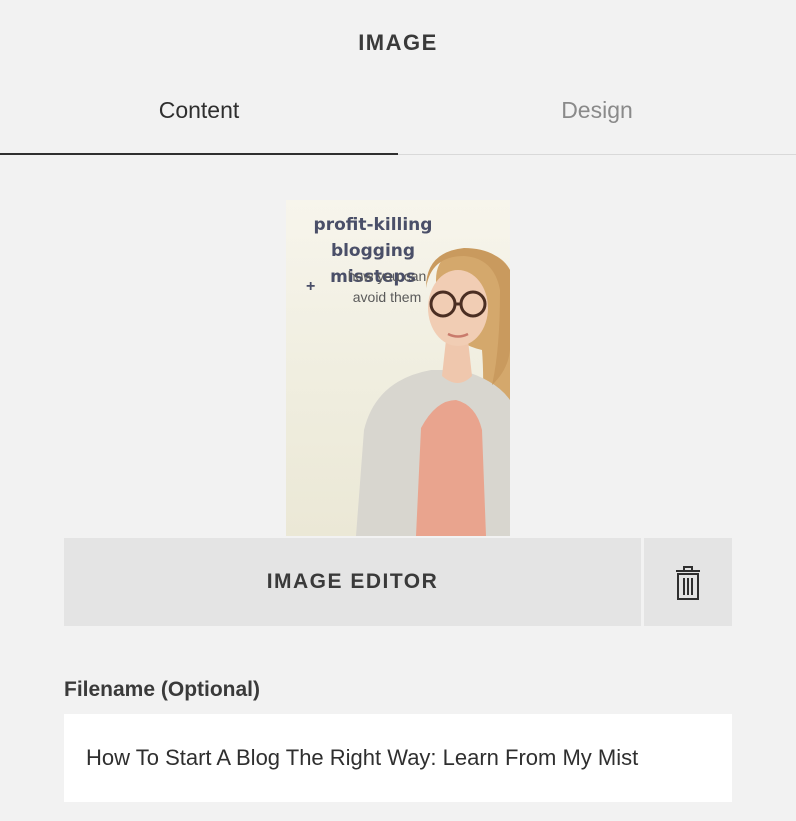  I want to click on image-editor-button: IMAGE EDITOR, so click(352, 582).